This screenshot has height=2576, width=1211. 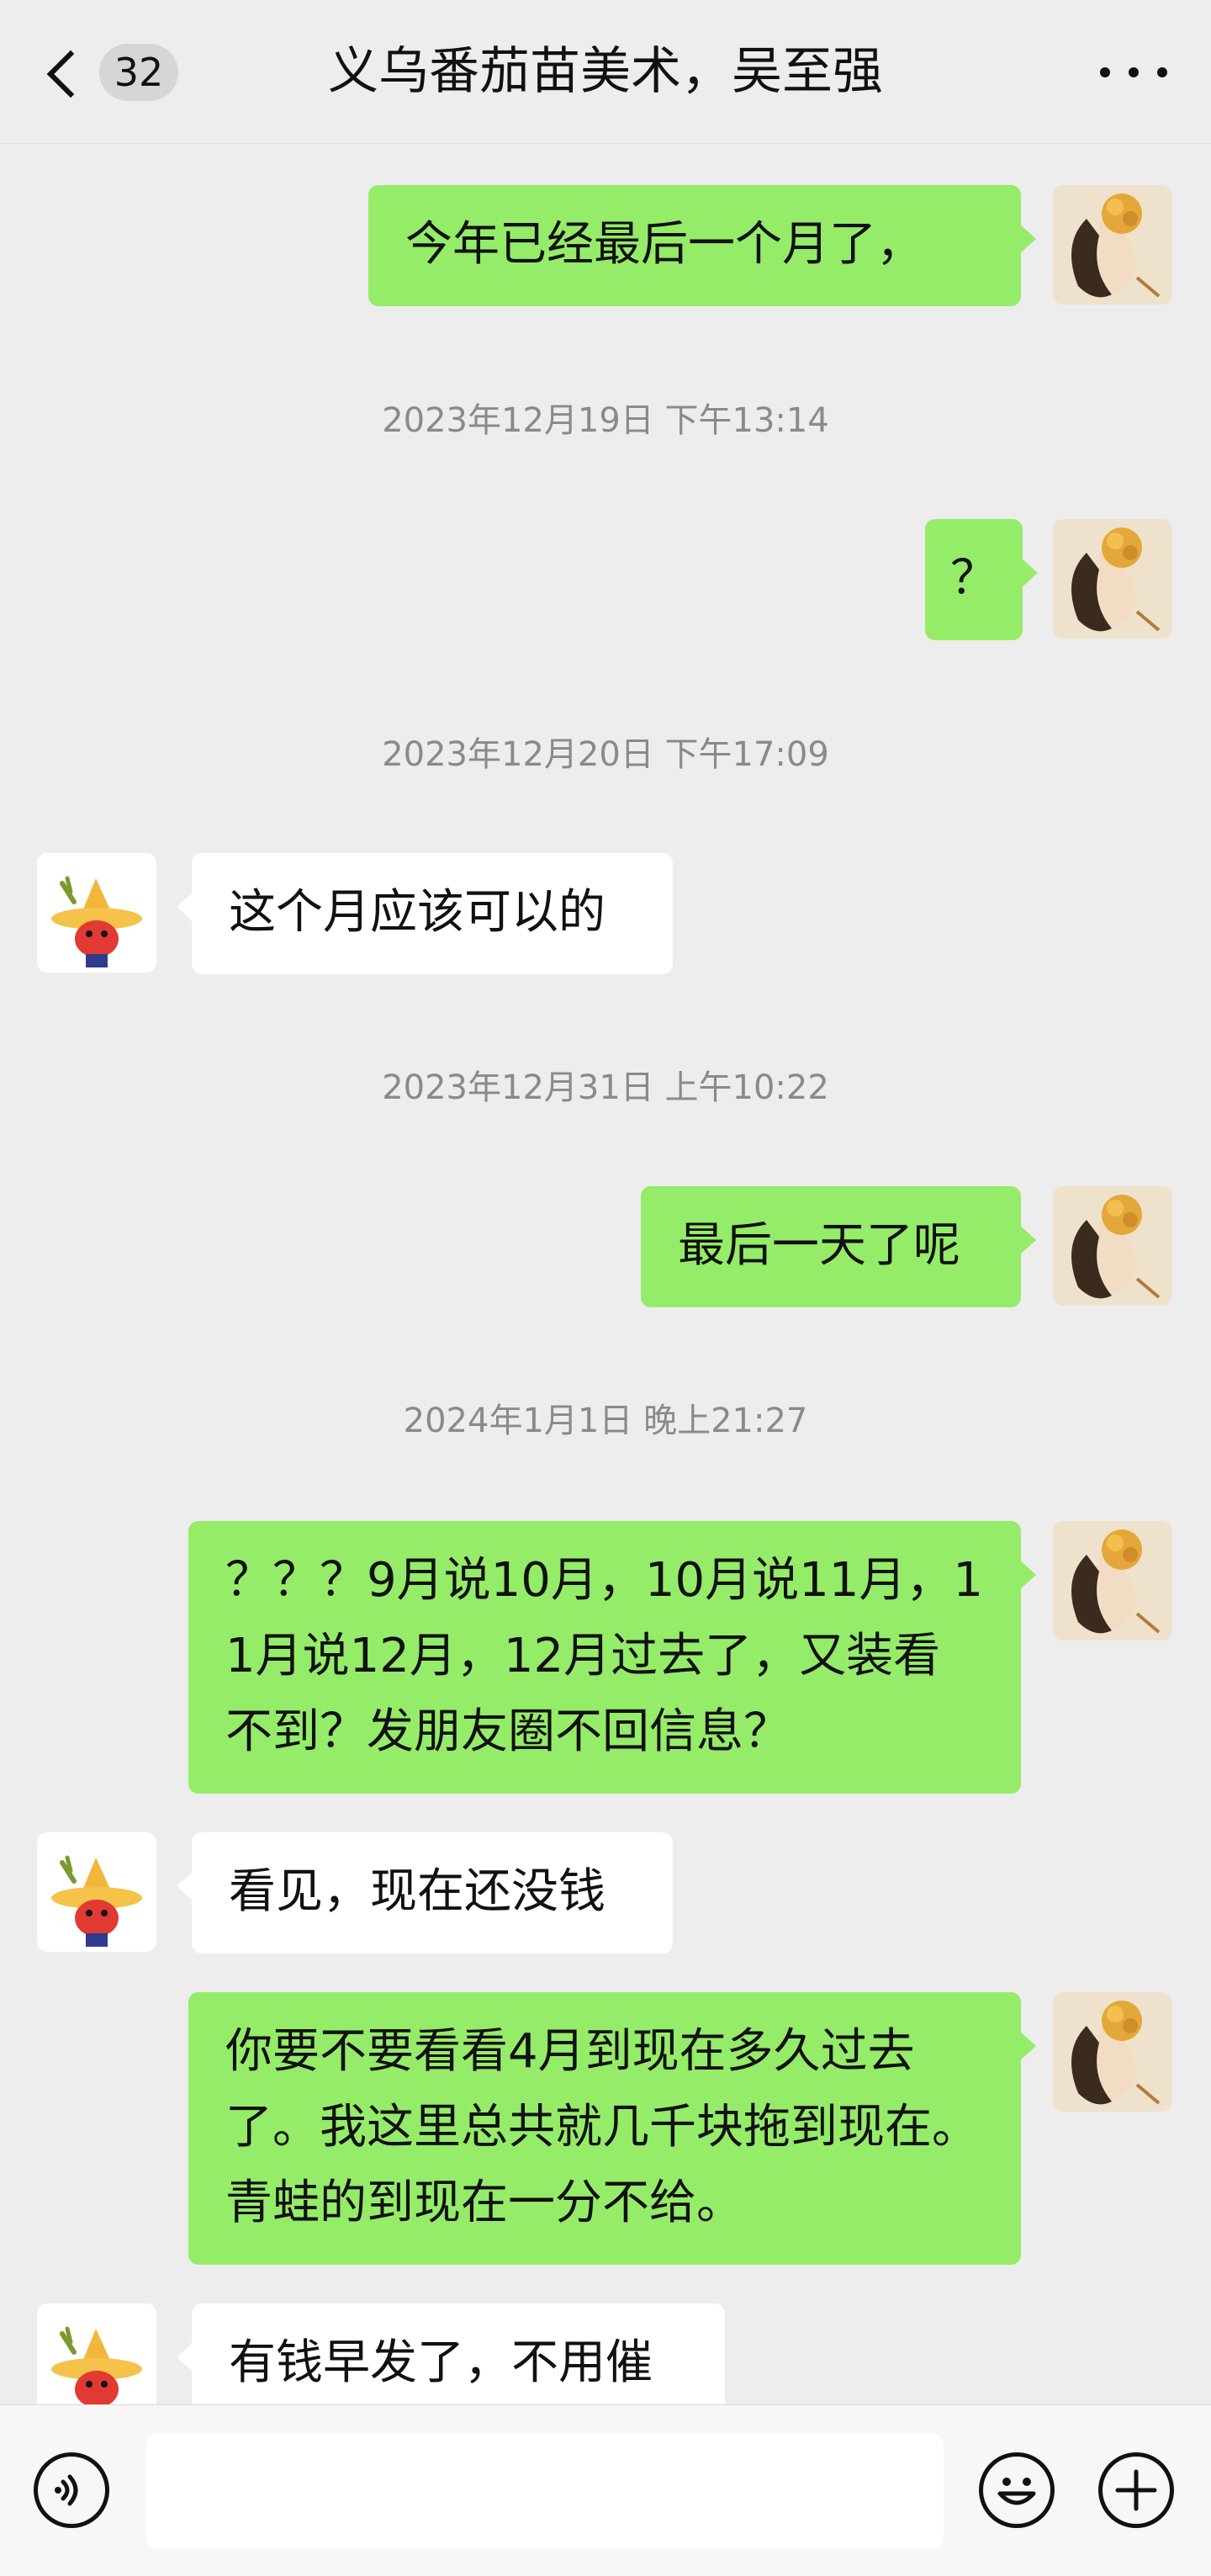 I want to click on timestamp: 2023年12月19日 下午13:14, so click(x=605, y=420).